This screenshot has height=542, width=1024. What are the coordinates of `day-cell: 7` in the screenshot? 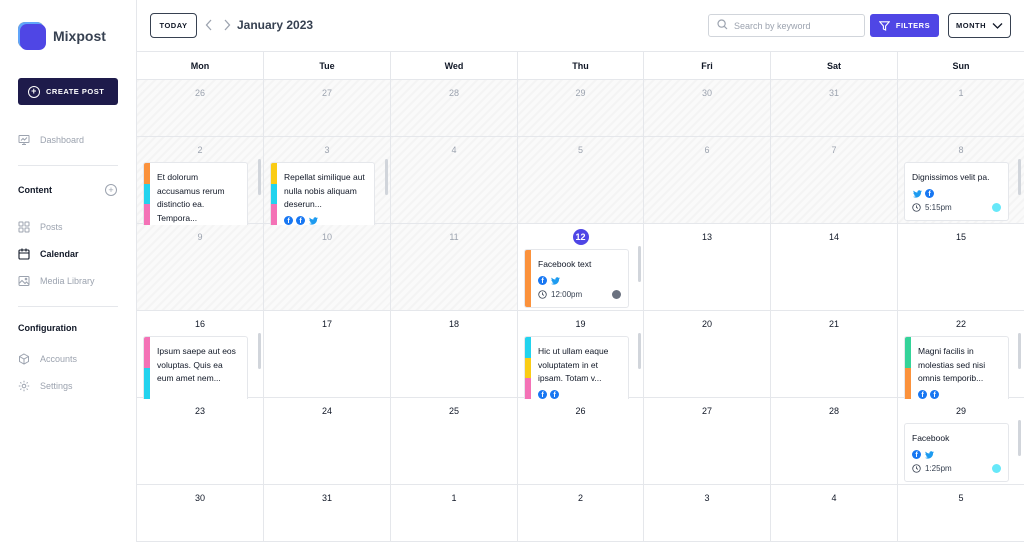 It's located at (834, 180).